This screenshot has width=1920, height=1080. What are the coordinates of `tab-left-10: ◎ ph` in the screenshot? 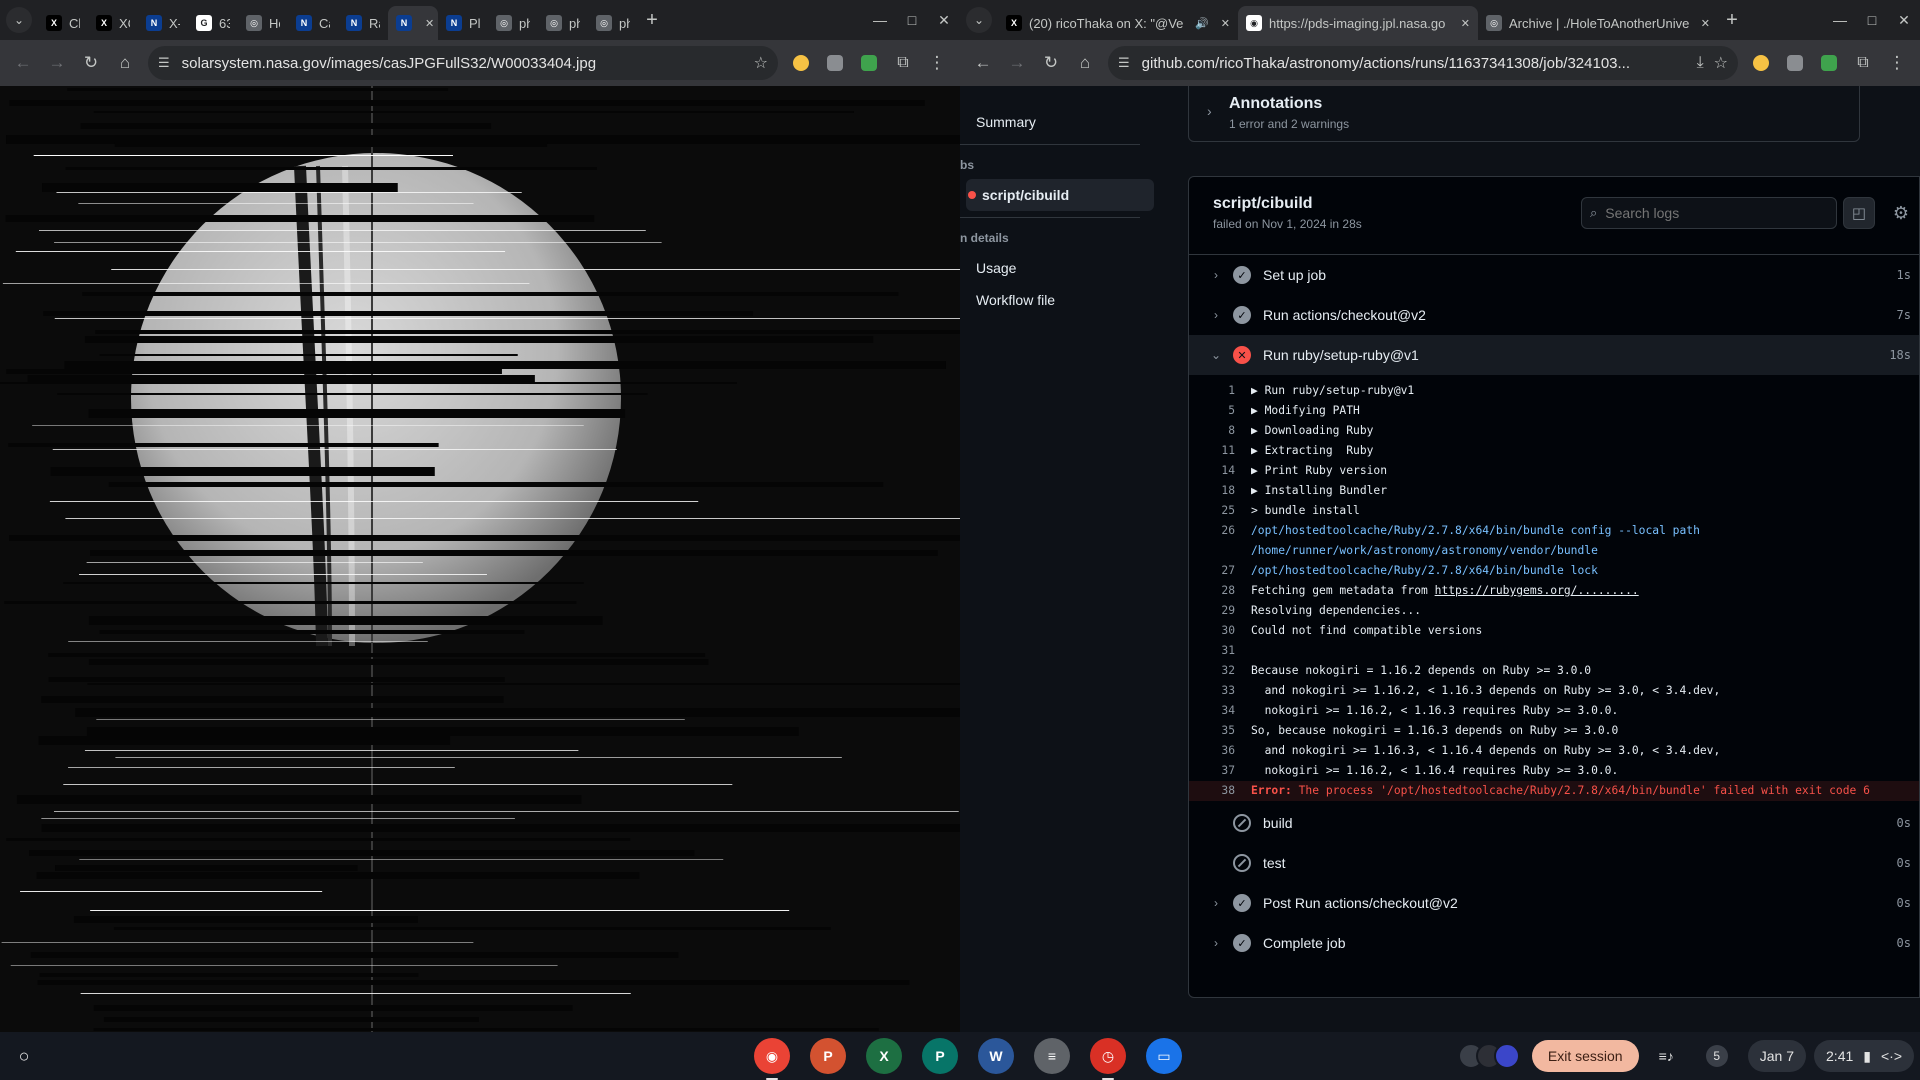 It's located at (563, 23).